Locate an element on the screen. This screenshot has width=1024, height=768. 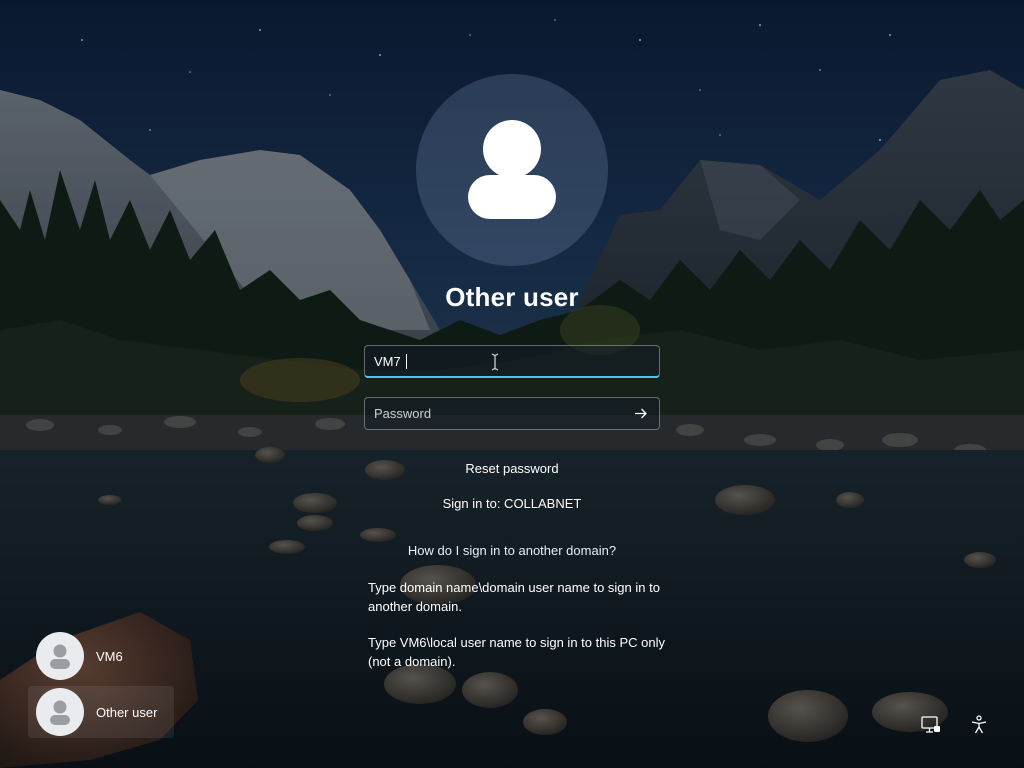
username-field: VM7 is located at coordinates (512, 361).